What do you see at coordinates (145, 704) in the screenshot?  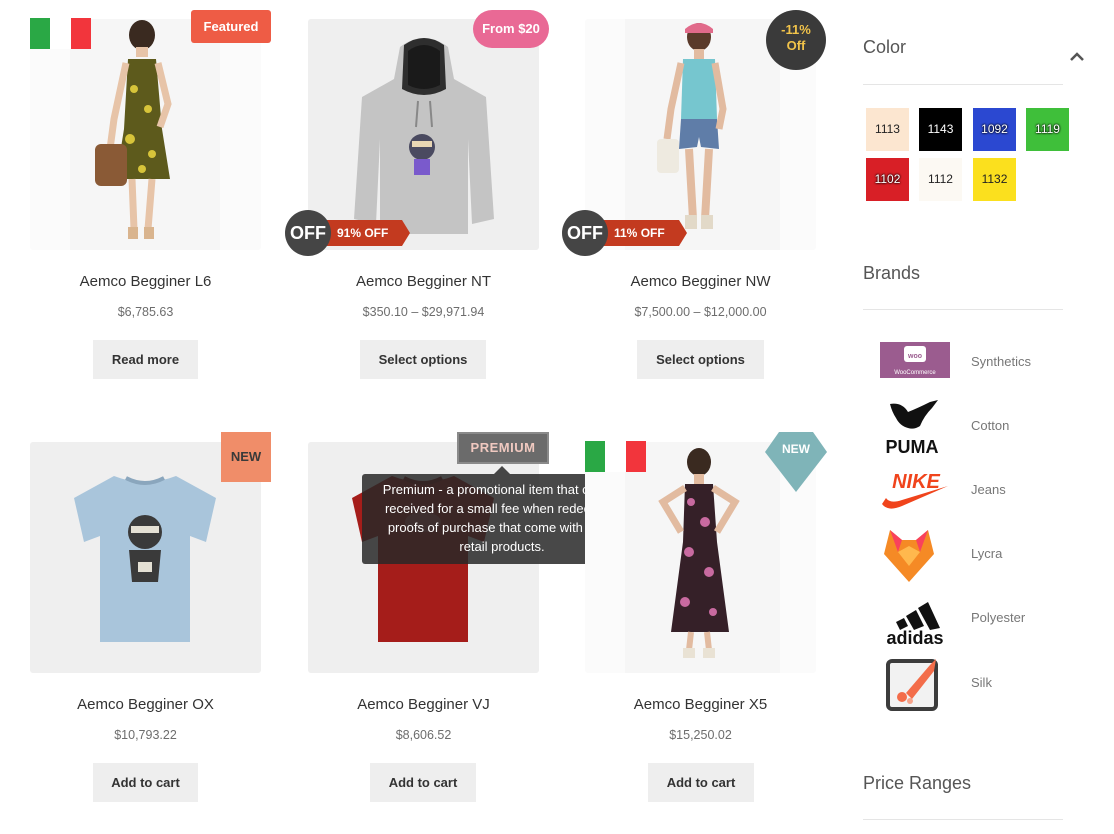 I see `product-title: Aemco Begginer OX` at bounding box center [145, 704].